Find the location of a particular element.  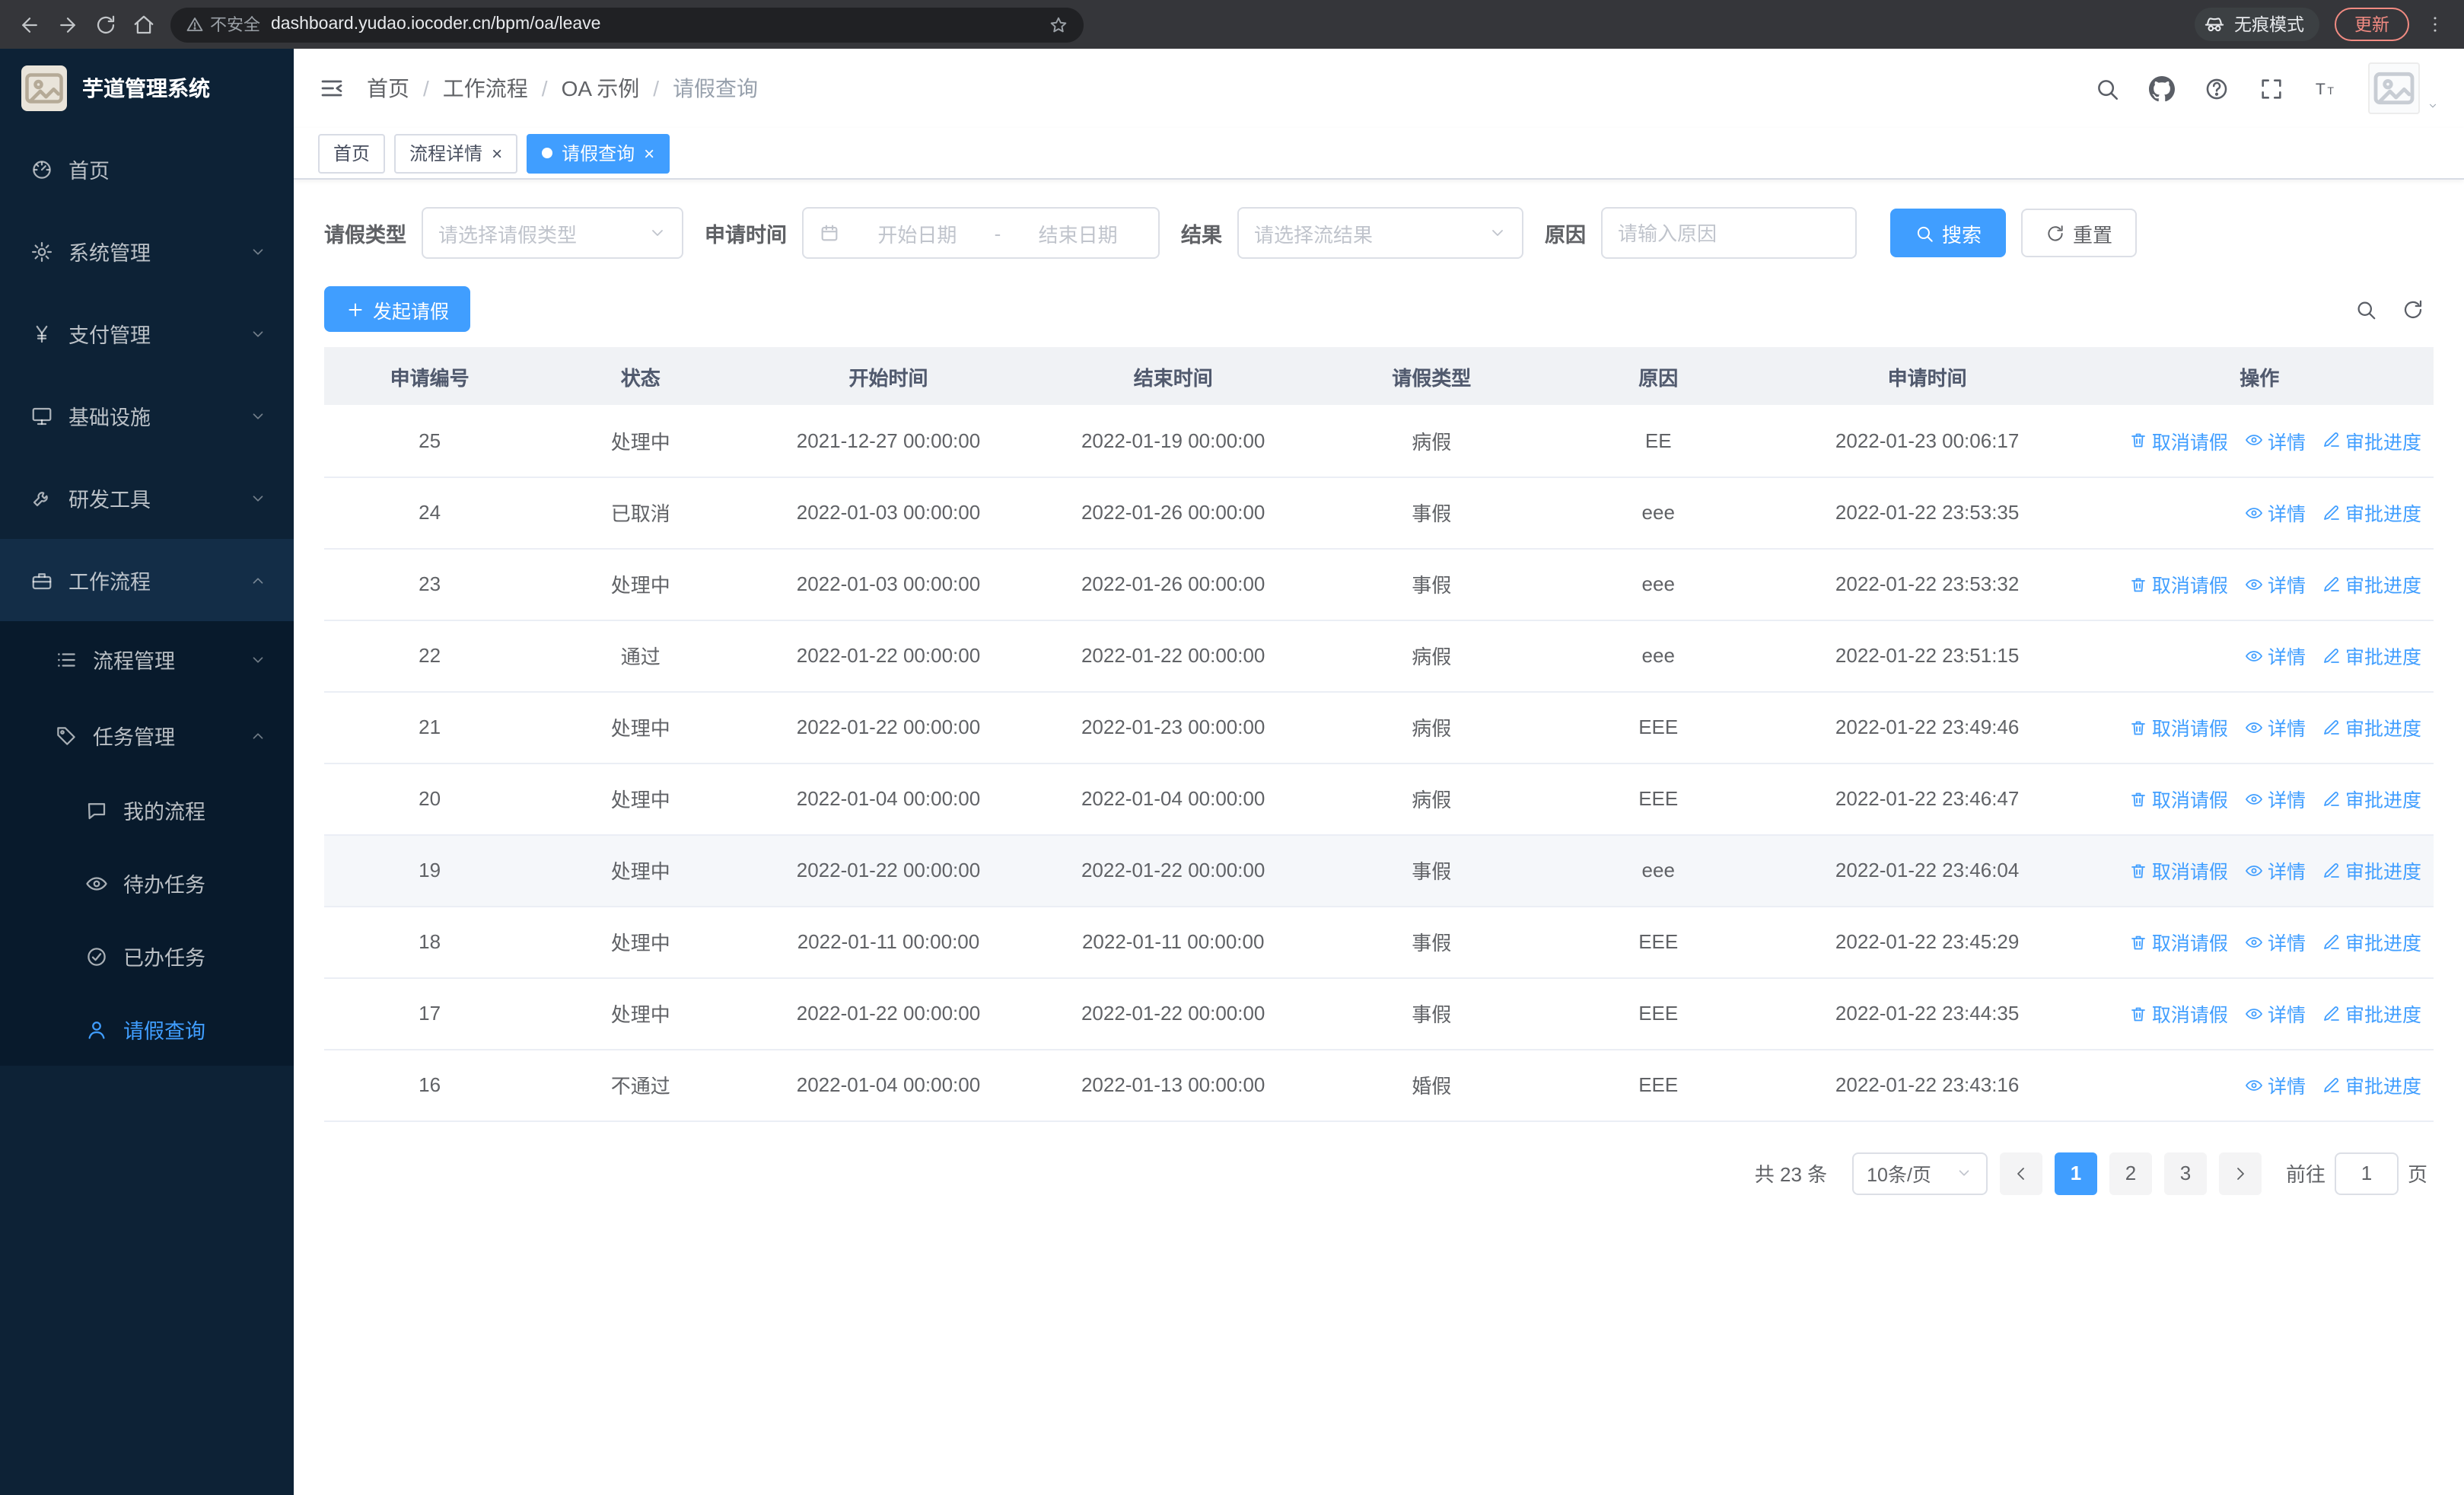

sidebar-item-11: 请假查询 is located at coordinates (147, 1029).